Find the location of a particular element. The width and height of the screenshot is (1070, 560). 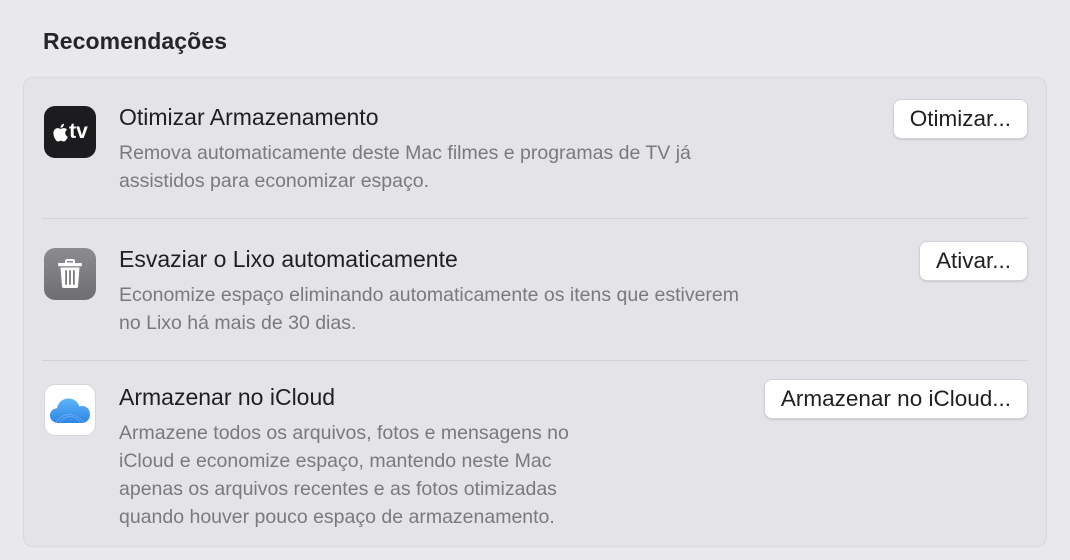

apple-logo-icon is located at coordinates (60, 132).